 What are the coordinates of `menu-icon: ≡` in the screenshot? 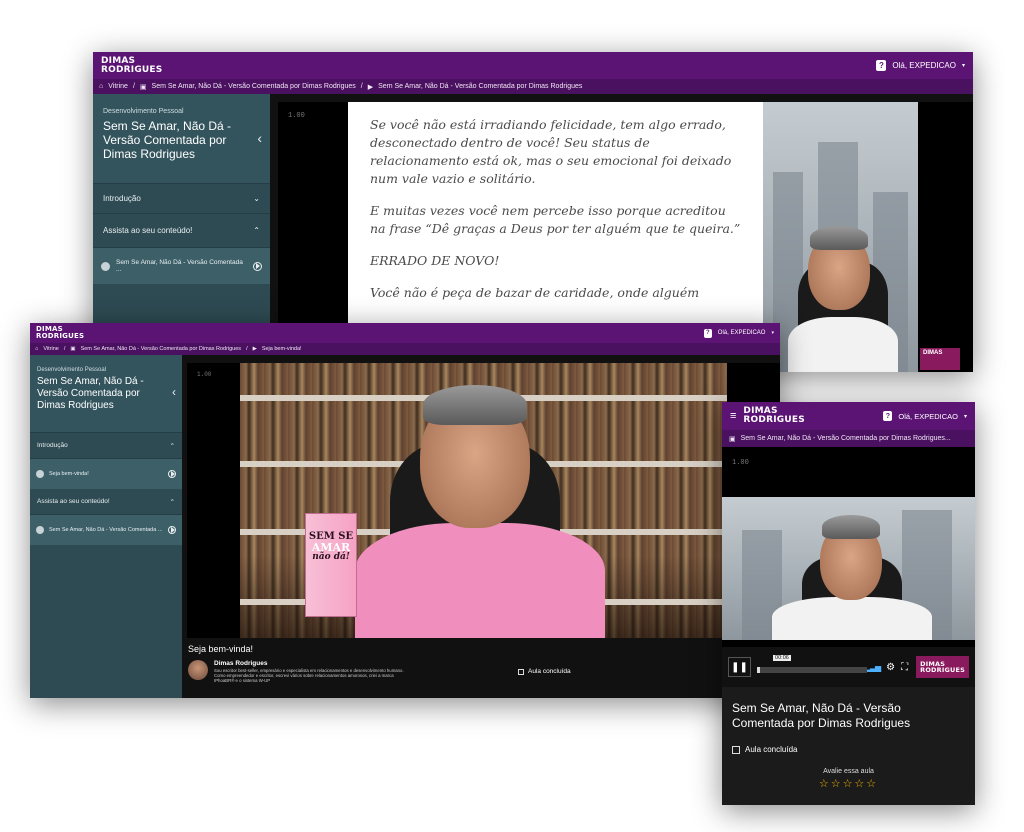 It's located at (733, 416).